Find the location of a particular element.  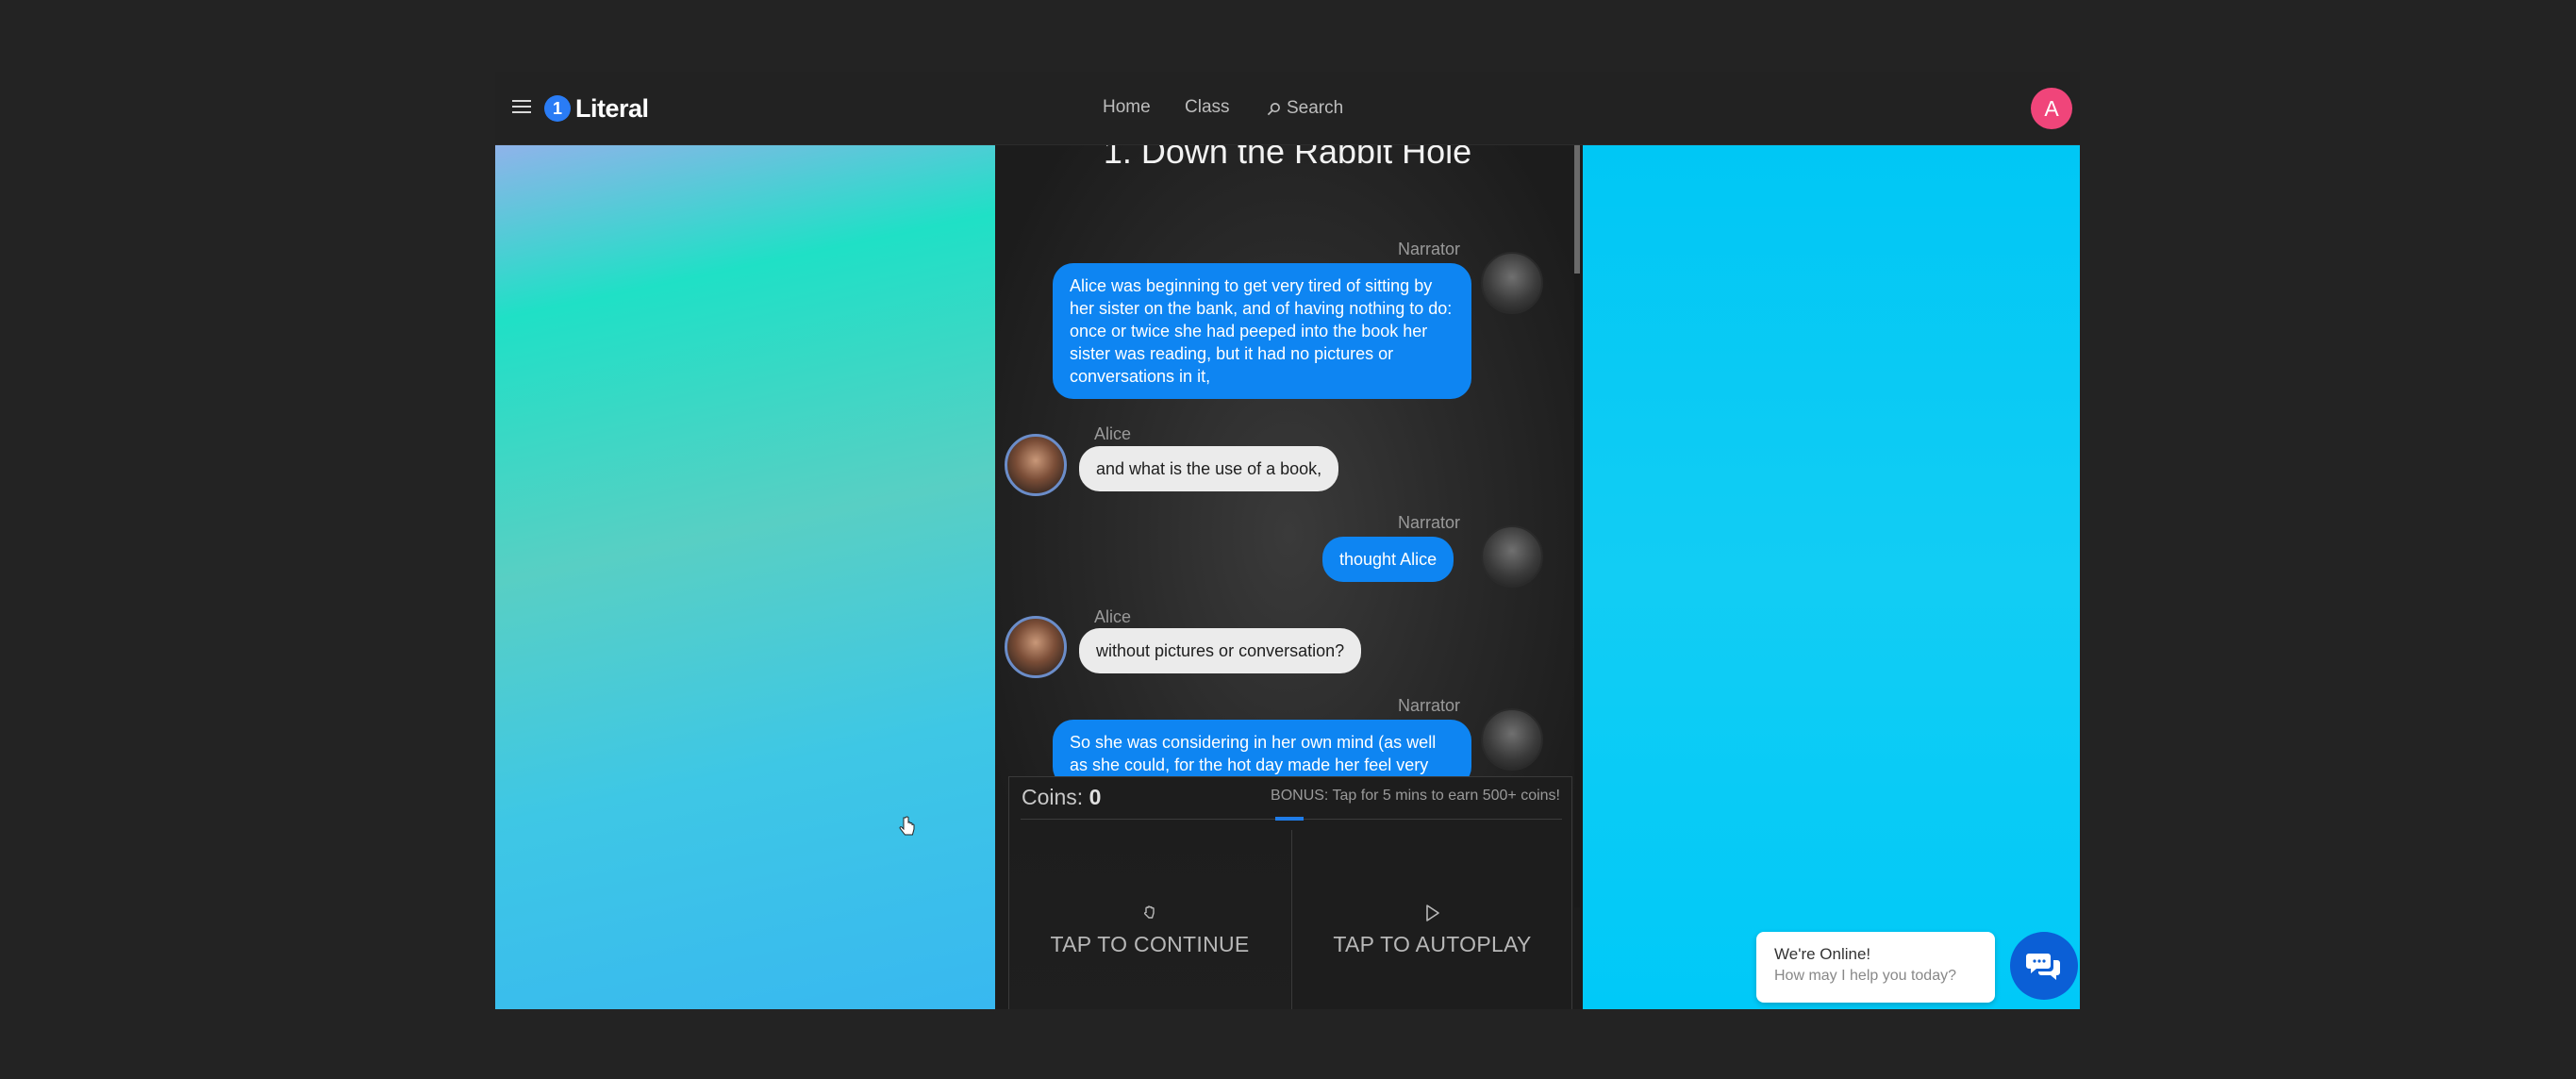

nav-home-link: Home is located at coordinates (1127, 108).